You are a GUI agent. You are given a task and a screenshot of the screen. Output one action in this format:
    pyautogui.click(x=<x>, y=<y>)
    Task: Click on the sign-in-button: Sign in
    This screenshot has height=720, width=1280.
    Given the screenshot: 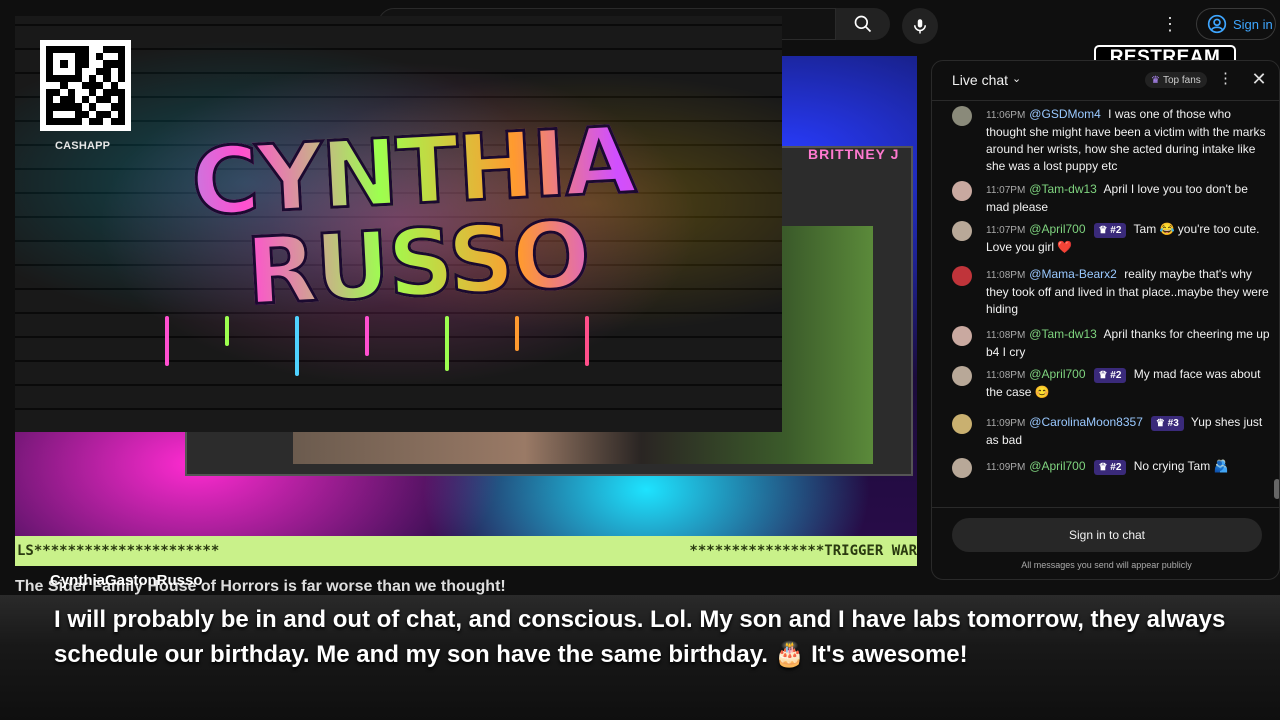 What is the action you would take?
    pyautogui.click(x=1236, y=24)
    